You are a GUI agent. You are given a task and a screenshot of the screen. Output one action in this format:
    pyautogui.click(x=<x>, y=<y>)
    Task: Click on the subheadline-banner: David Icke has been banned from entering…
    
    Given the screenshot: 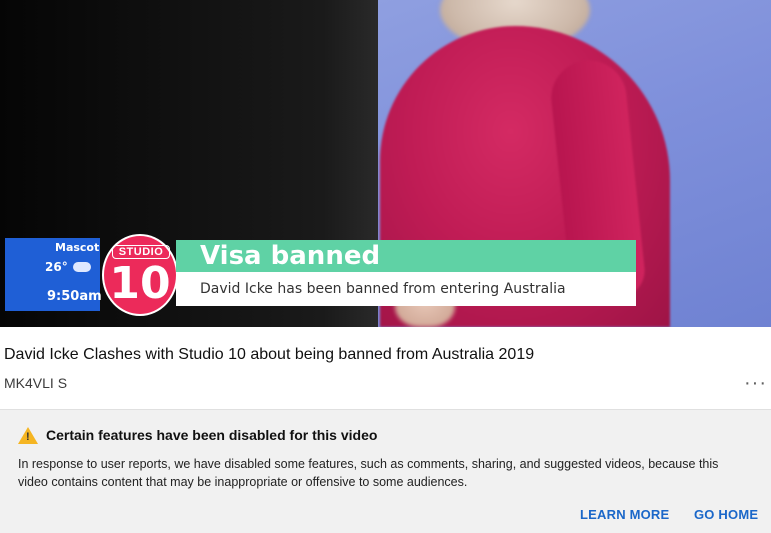 What is the action you would take?
    pyautogui.click(x=406, y=289)
    